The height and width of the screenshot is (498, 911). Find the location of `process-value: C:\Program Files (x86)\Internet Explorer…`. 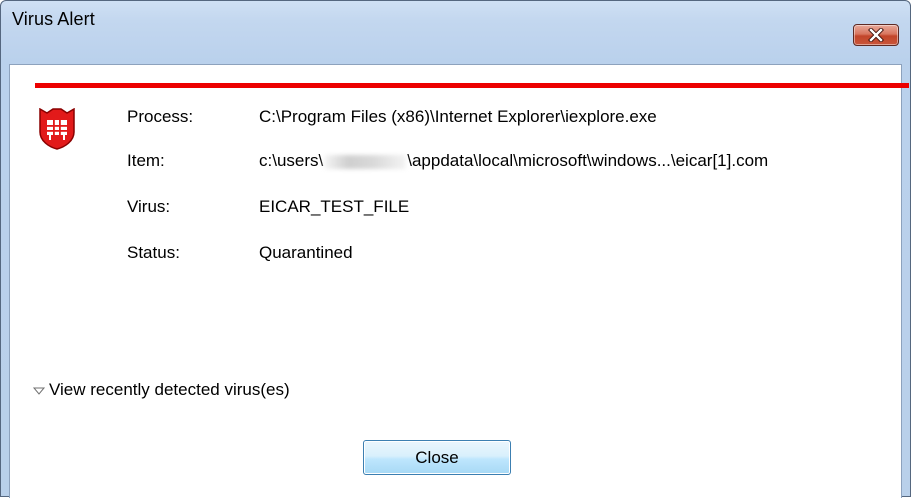

process-value: C:\Program Files (x86)\Internet Explorer… is located at coordinates (458, 116).